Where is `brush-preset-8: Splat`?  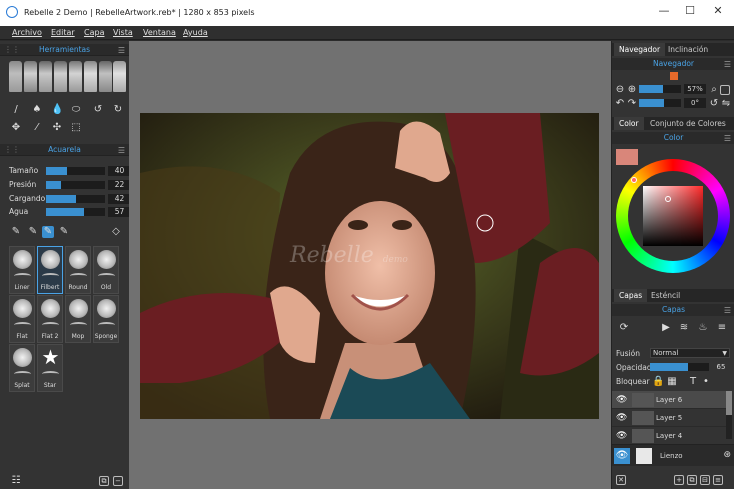 brush-preset-8: Splat is located at coordinates (22, 368).